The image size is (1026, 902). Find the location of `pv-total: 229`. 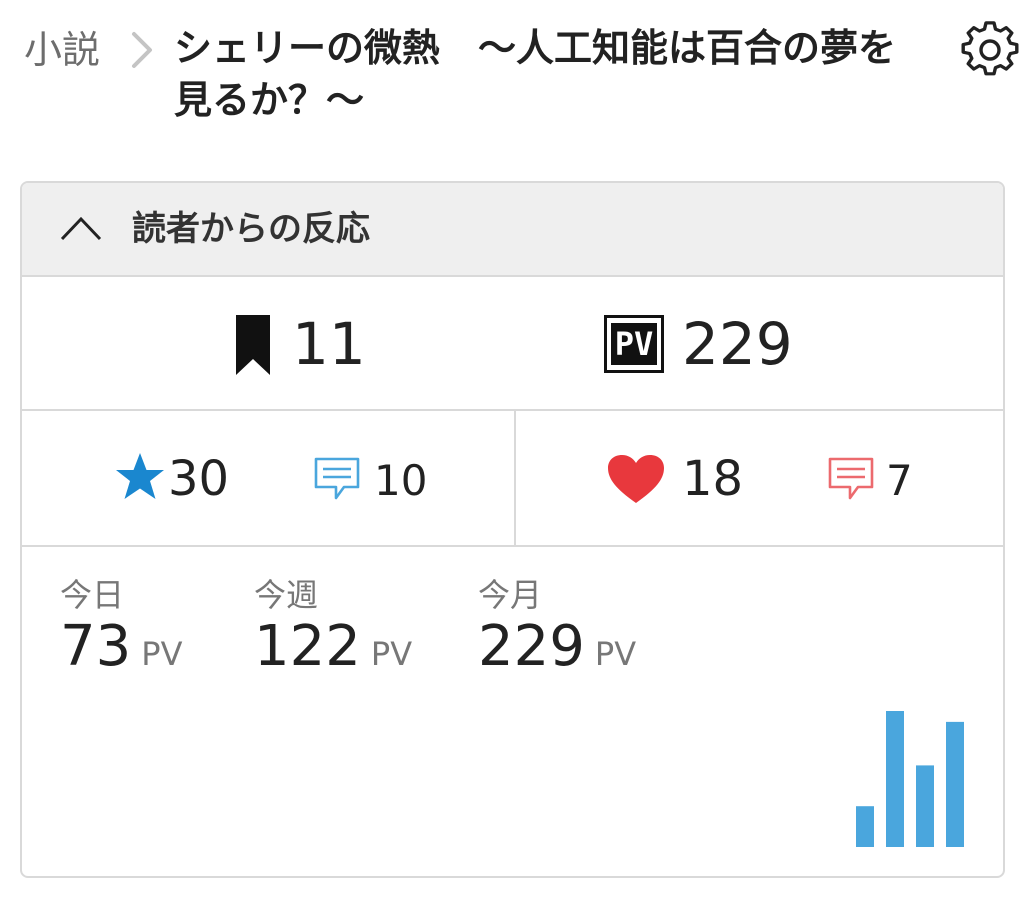

pv-total: 229 is located at coordinates (737, 344).